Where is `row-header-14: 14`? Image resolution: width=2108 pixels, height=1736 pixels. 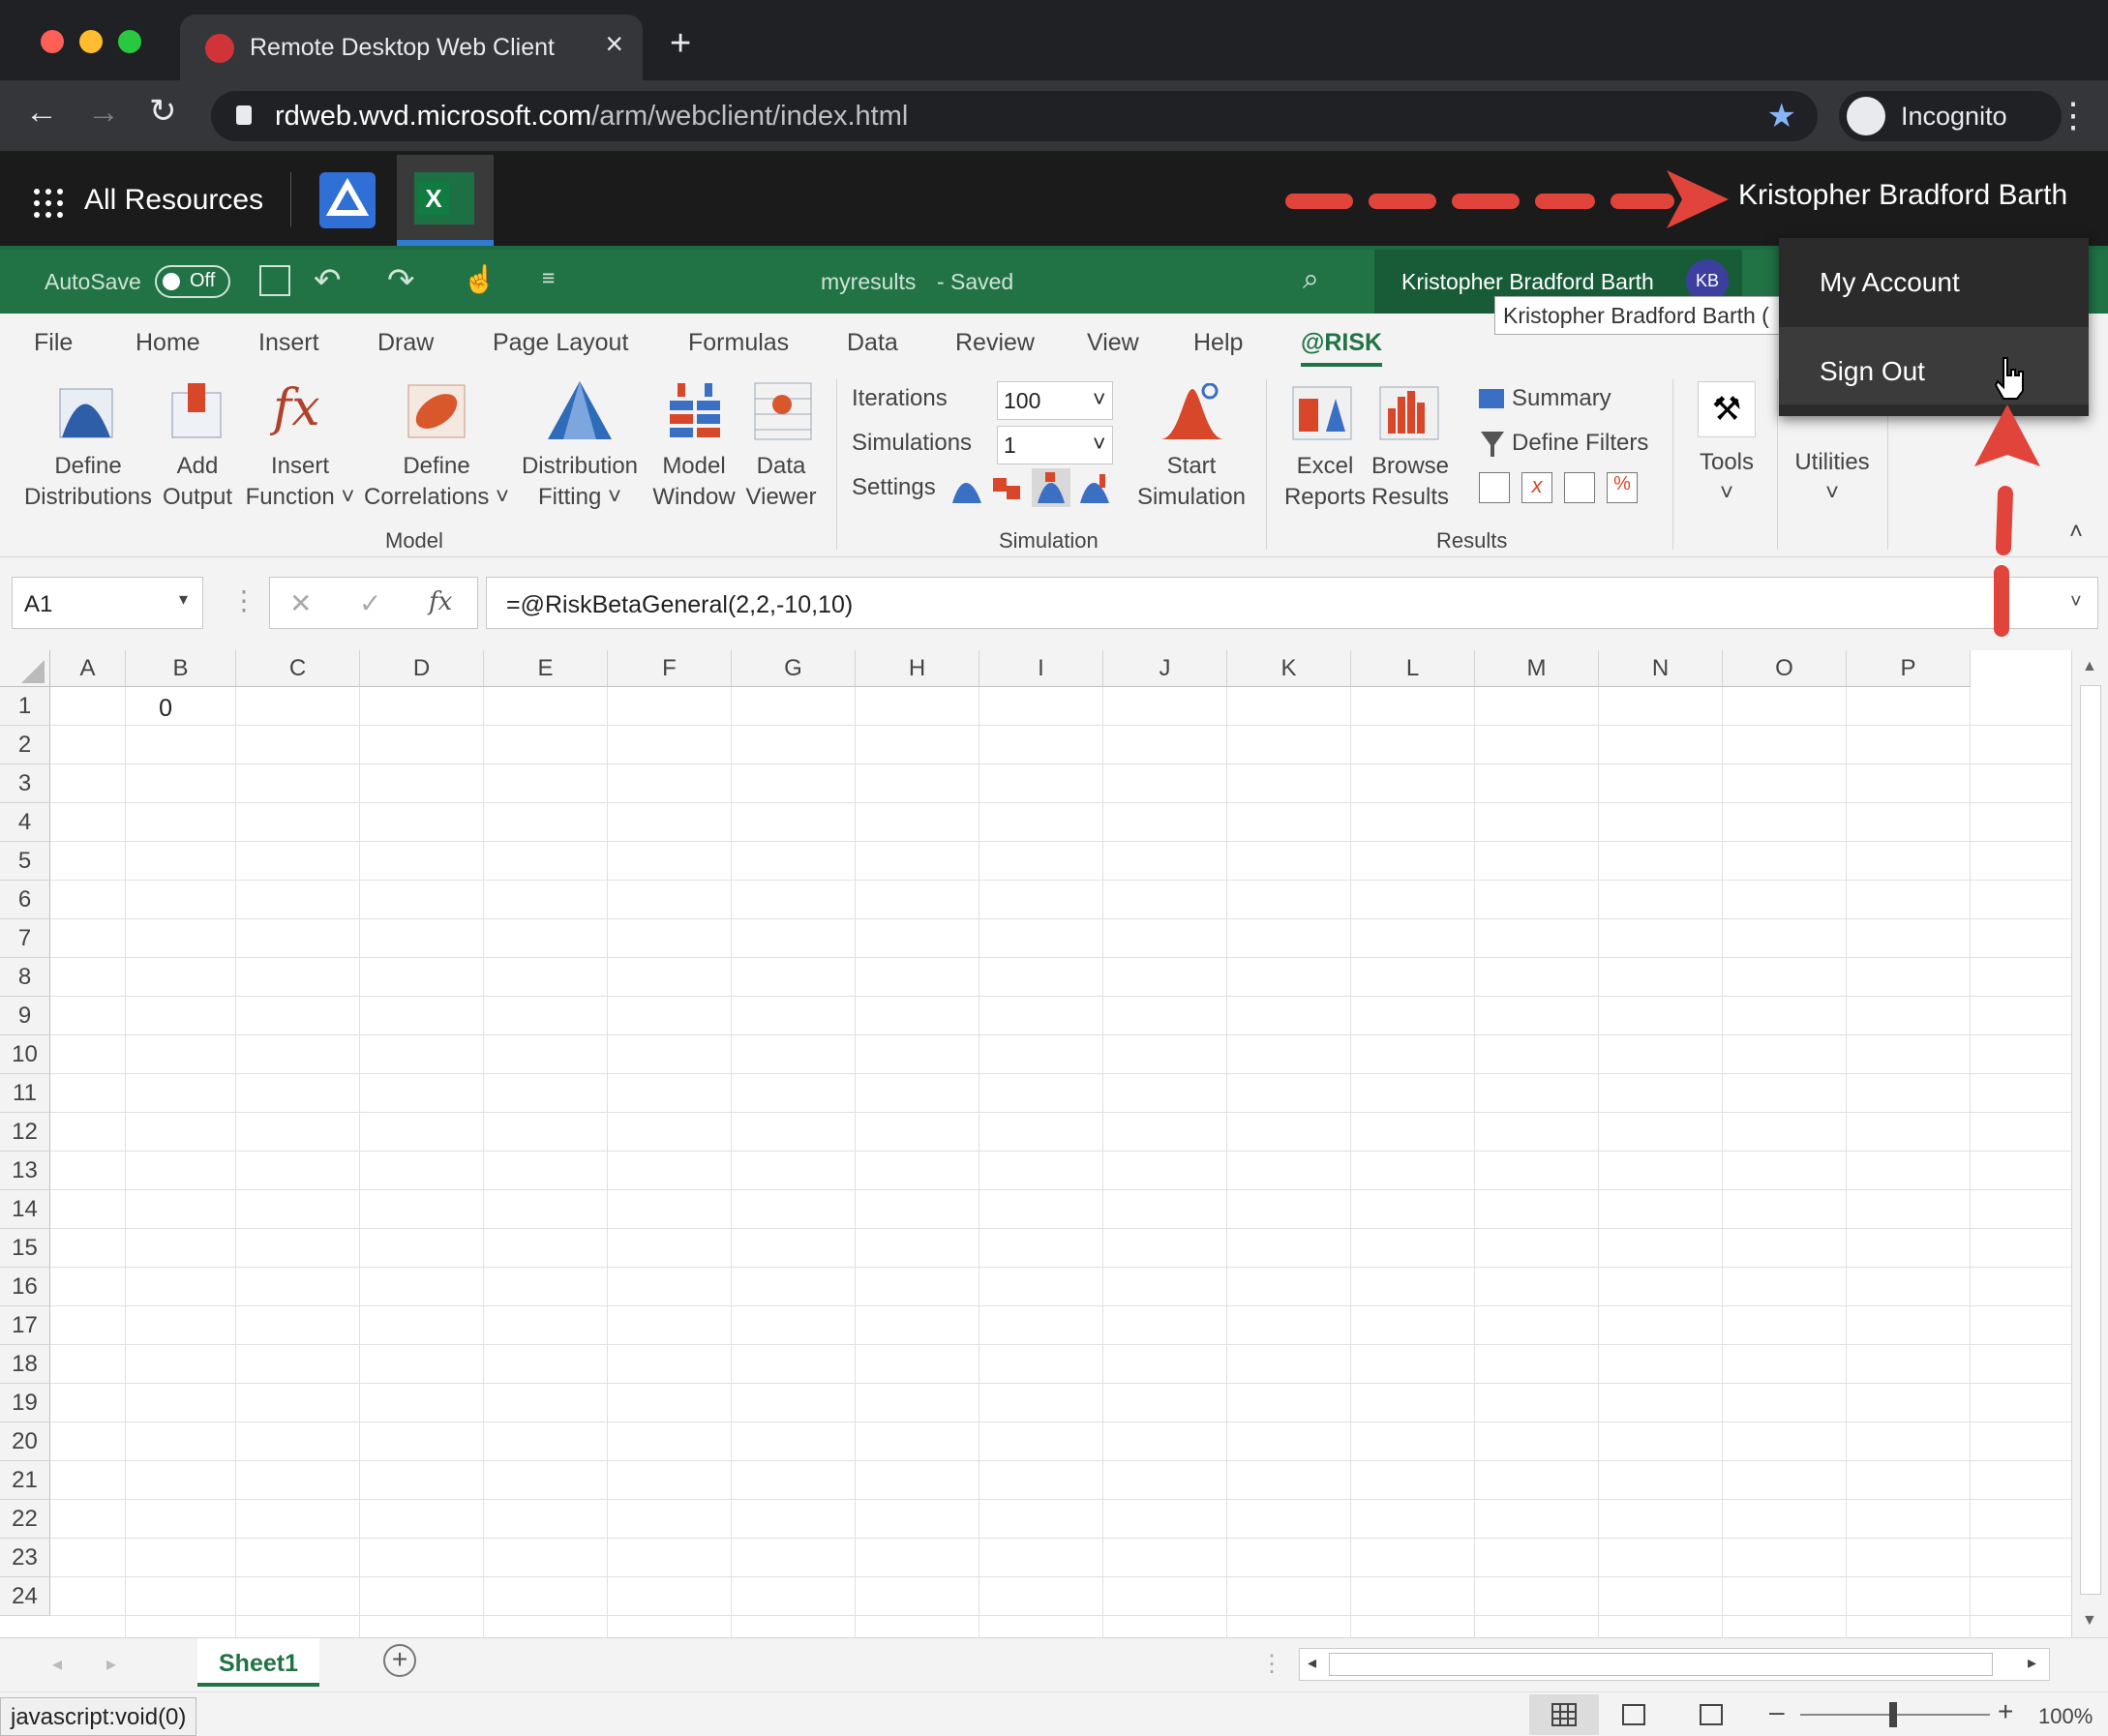 row-header-14: 14 is located at coordinates (25, 1209).